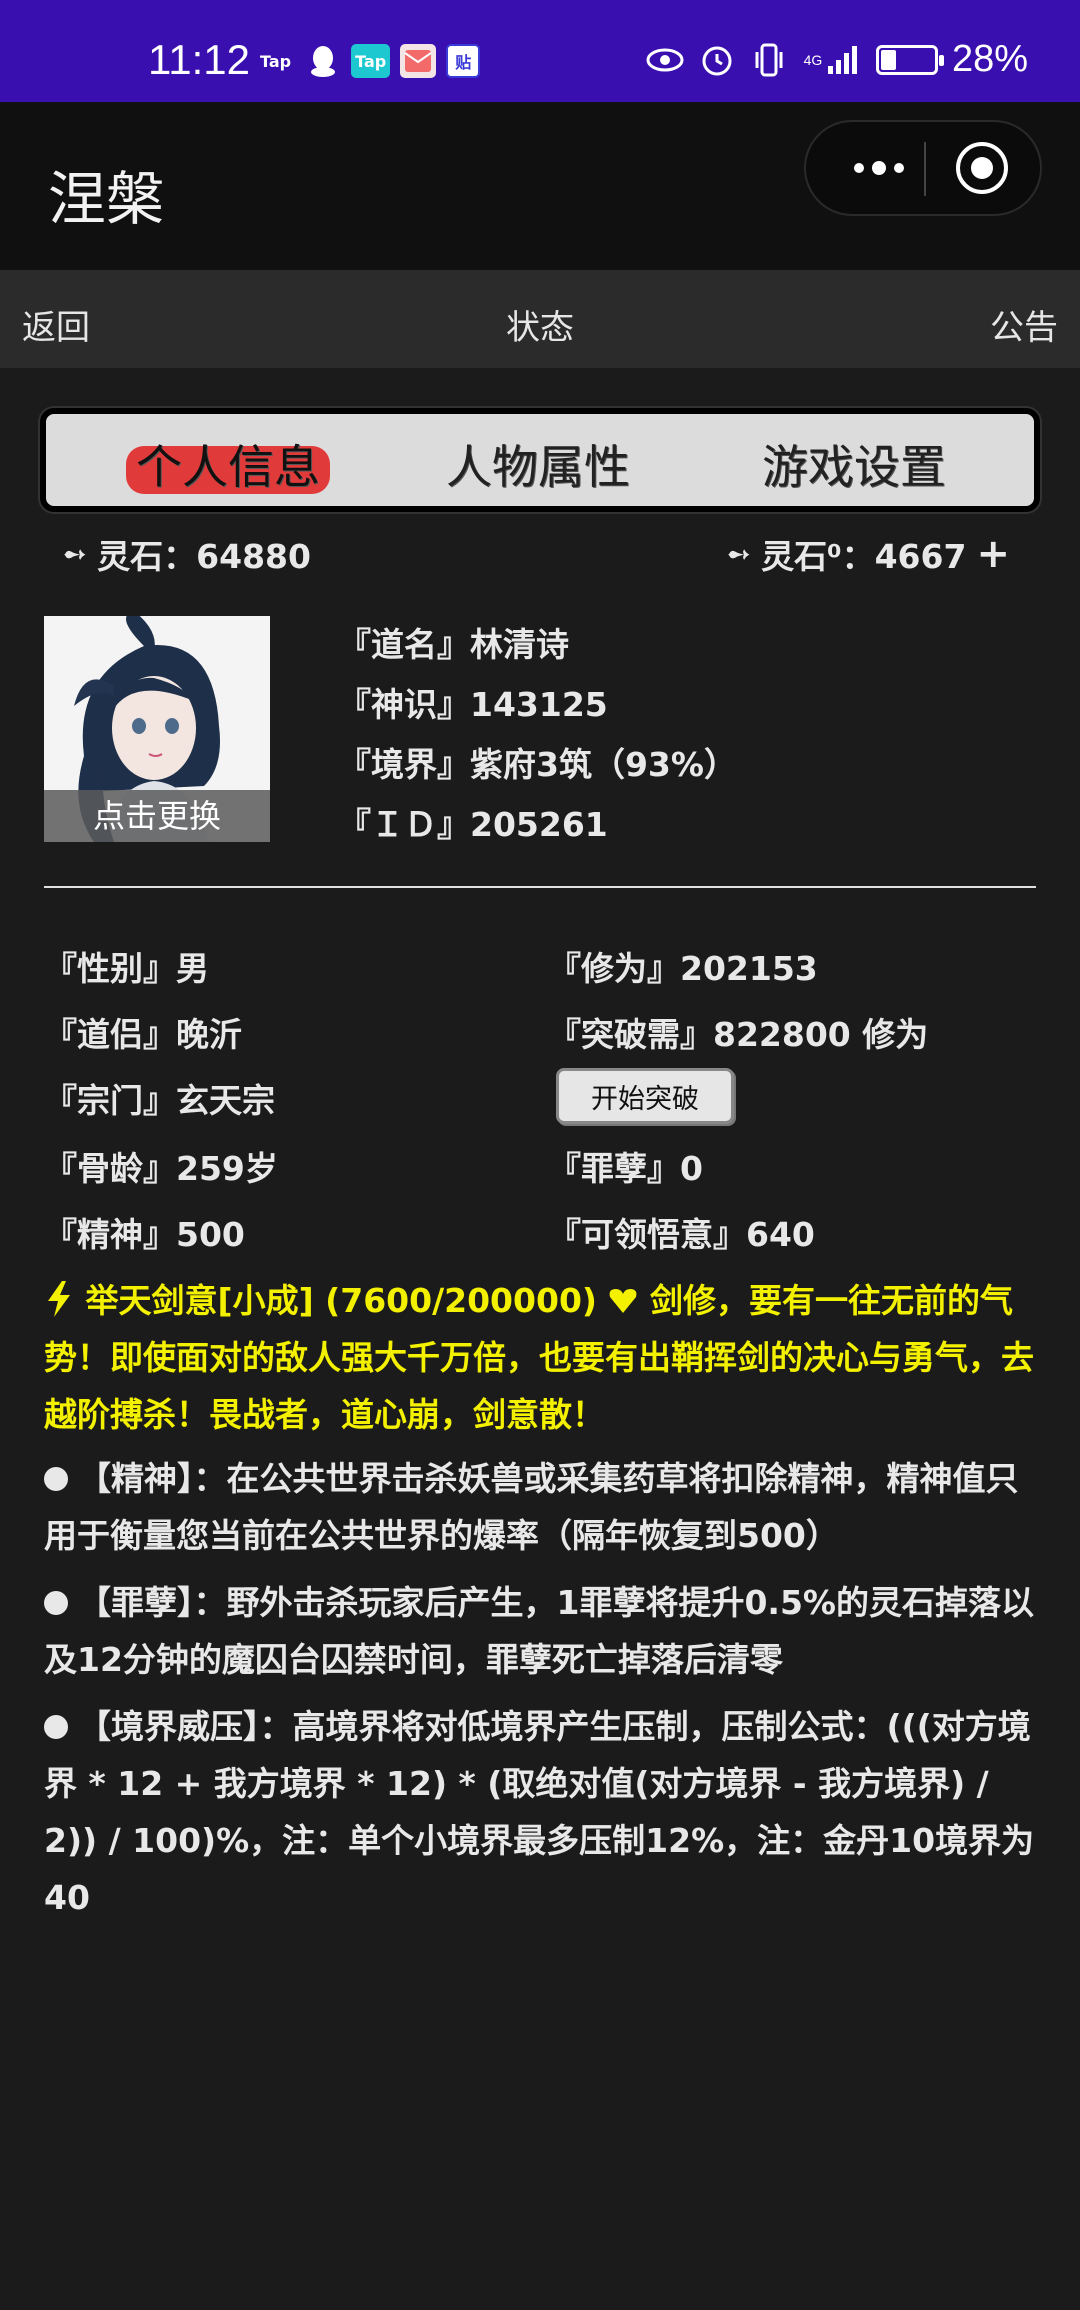  What do you see at coordinates (453, 644) in the screenshot?
I see `dao-name: 『道名』林清诗` at bounding box center [453, 644].